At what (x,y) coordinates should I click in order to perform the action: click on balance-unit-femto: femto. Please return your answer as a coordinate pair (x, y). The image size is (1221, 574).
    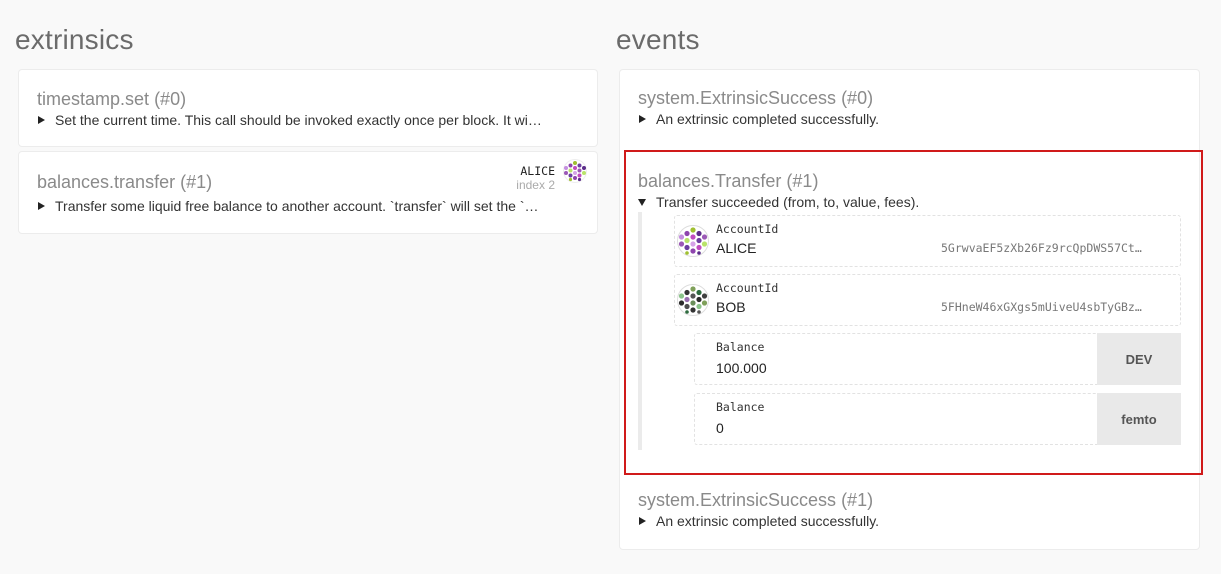
    Looking at the image, I should click on (1139, 419).